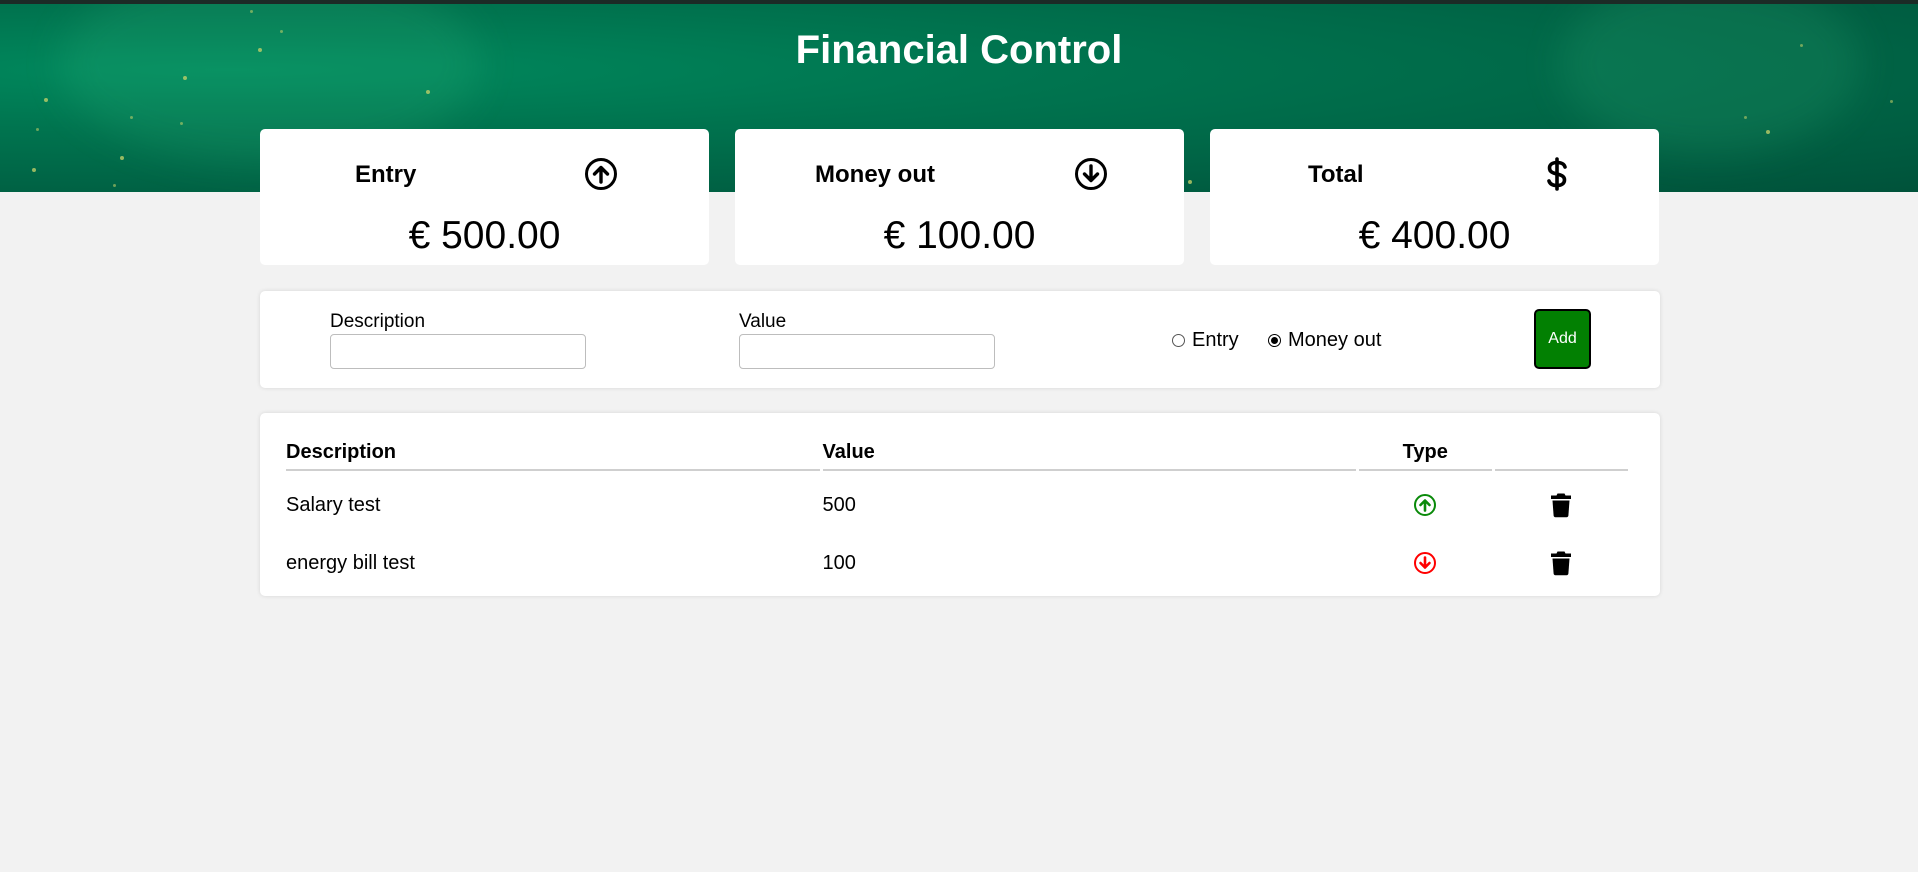  I want to click on radio-money-out-label: Money out, so click(1335, 340).